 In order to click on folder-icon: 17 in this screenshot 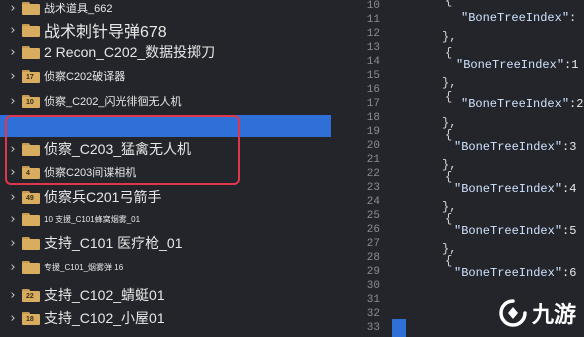, I will do `click(31, 76)`.